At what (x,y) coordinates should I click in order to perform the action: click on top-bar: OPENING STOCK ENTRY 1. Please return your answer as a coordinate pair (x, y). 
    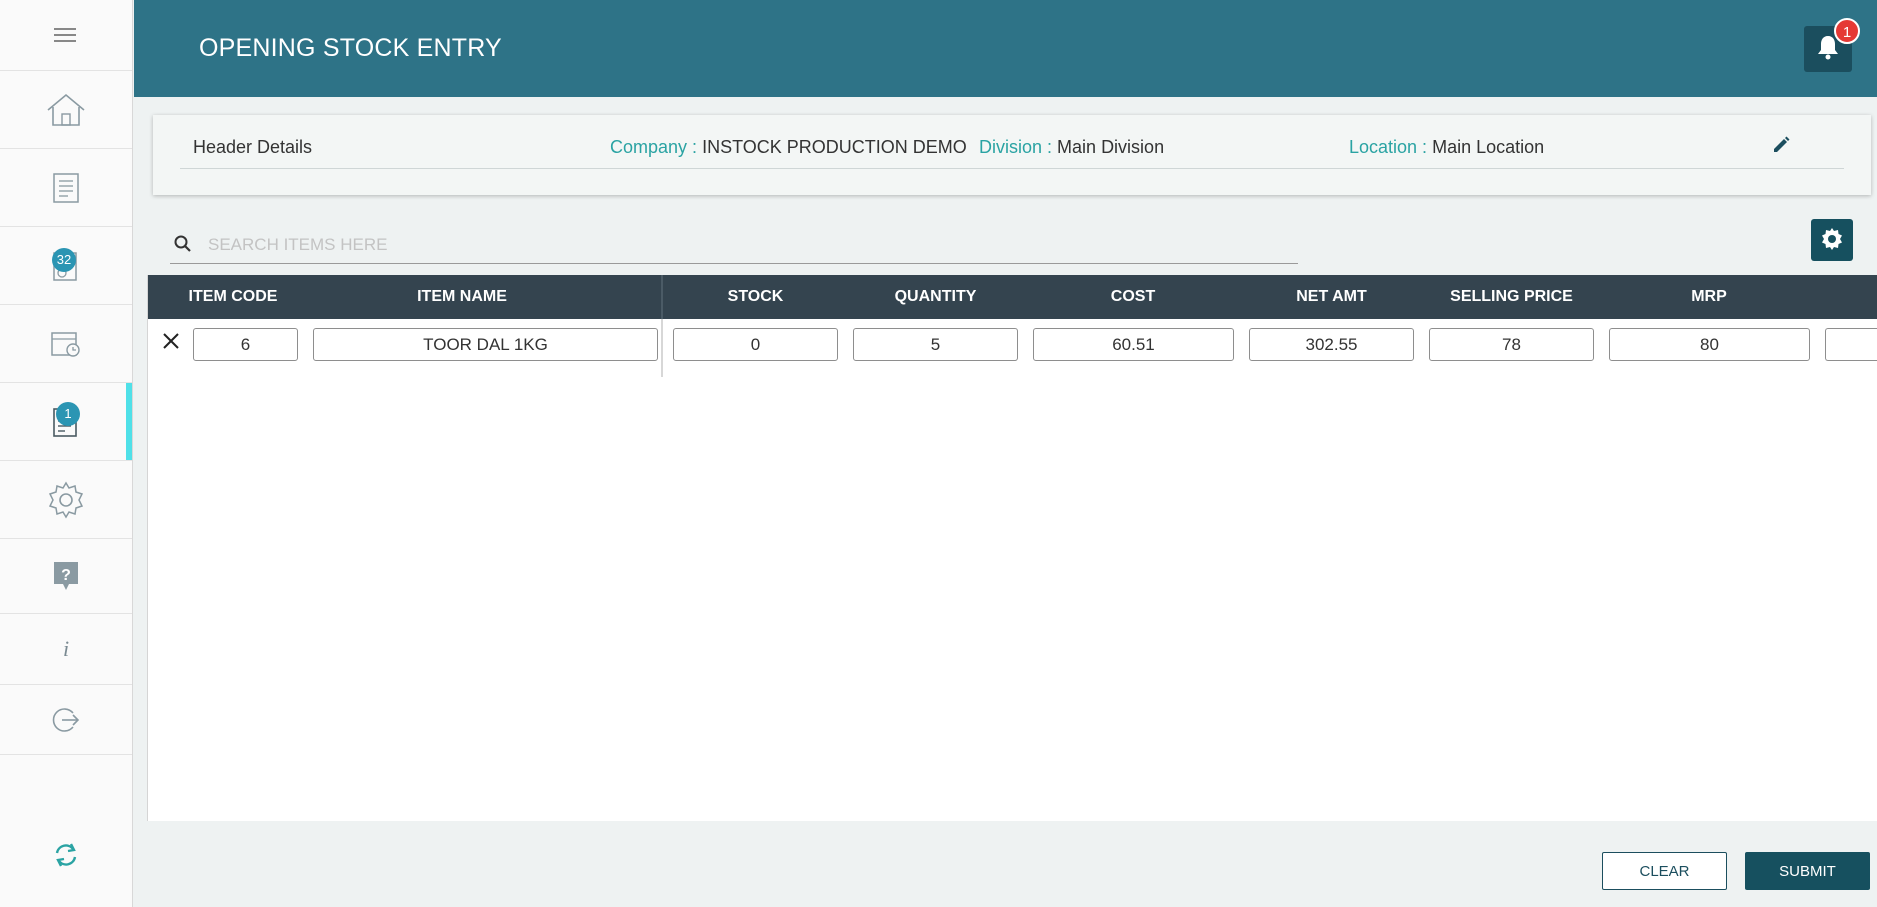
    Looking at the image, I should click on (1005, 48).